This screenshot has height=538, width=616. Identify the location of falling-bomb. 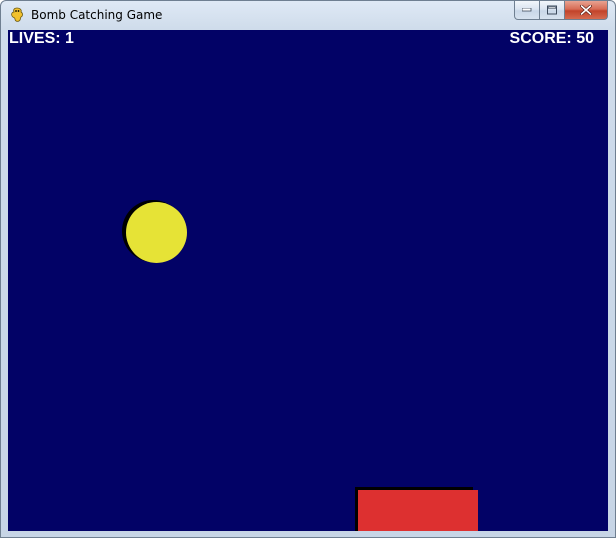
(156, 232).